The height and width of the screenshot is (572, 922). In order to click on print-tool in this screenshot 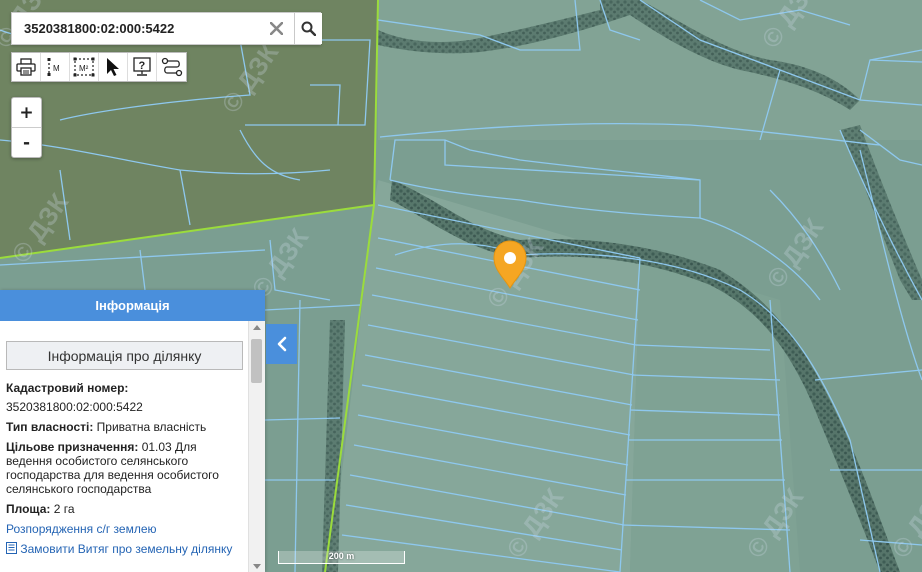, I will do `click(26, 67)`.